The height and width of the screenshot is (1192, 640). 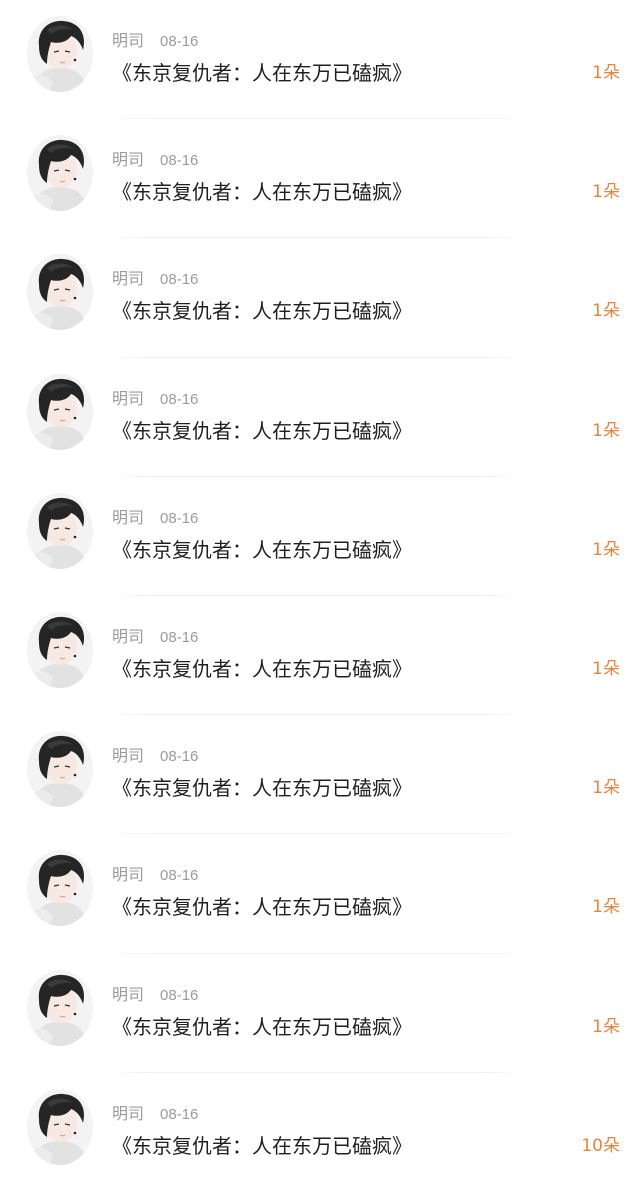 What do you see at coordinates (600, 1145) in the screenshot?
I see `gift-count: 10朵` at bounding box center [600, 1145].